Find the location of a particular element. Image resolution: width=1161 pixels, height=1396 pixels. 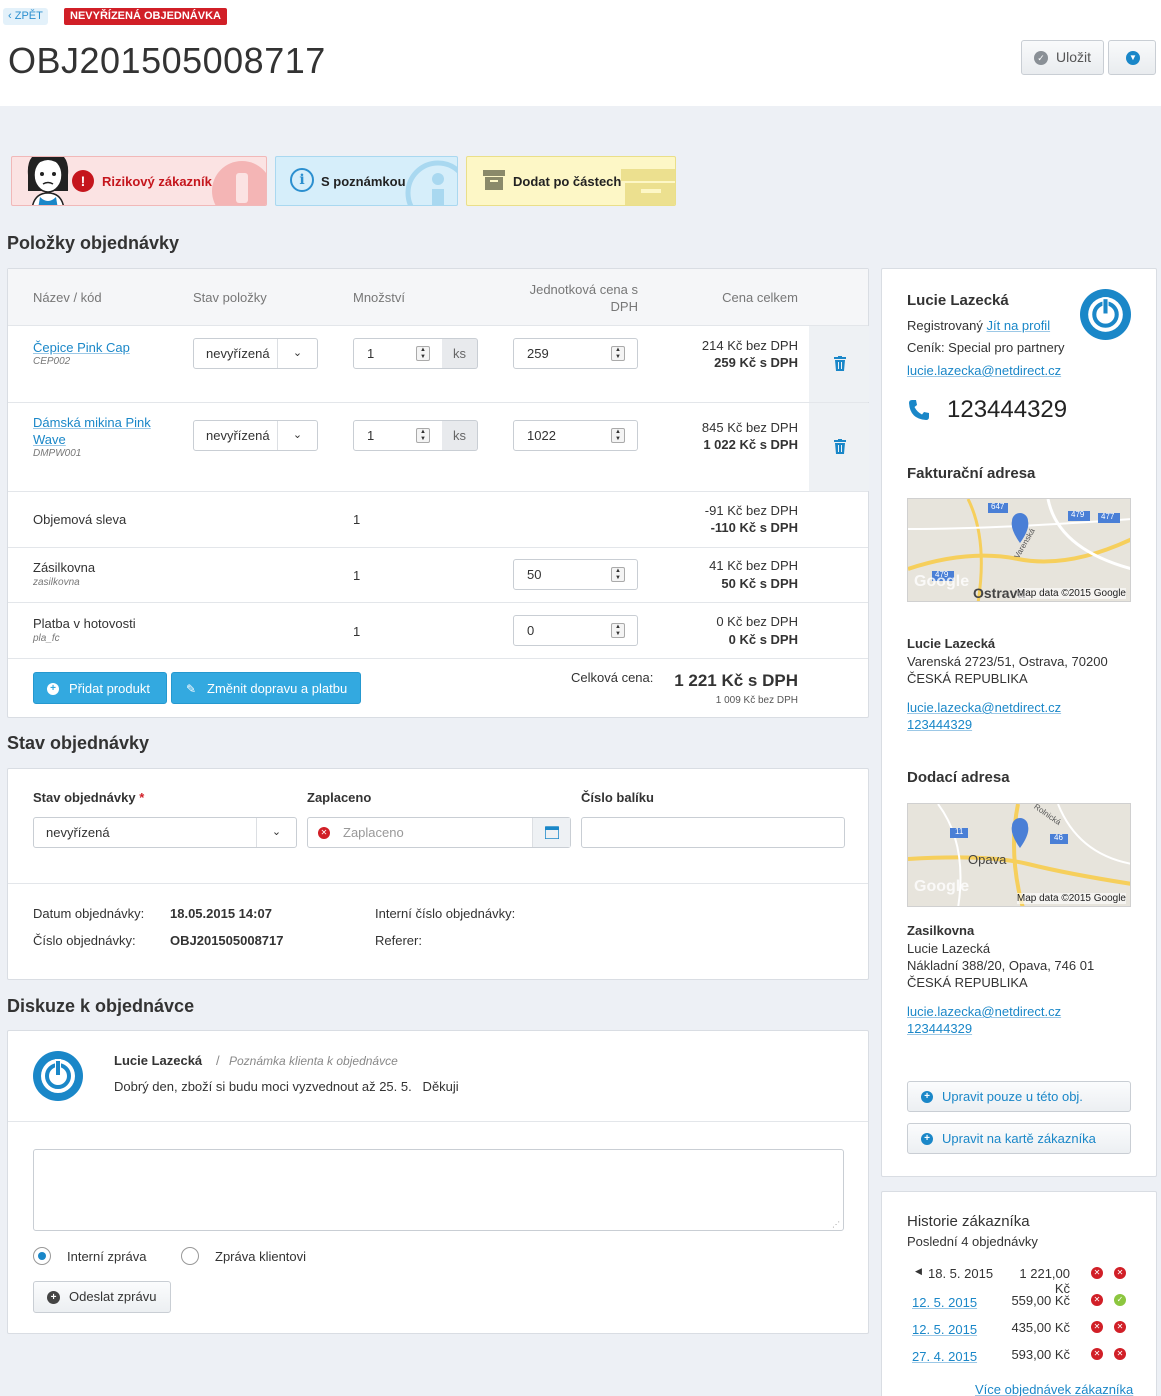

history-date-link: 27. 4. 2015 is located at coordinates (944, 1356).